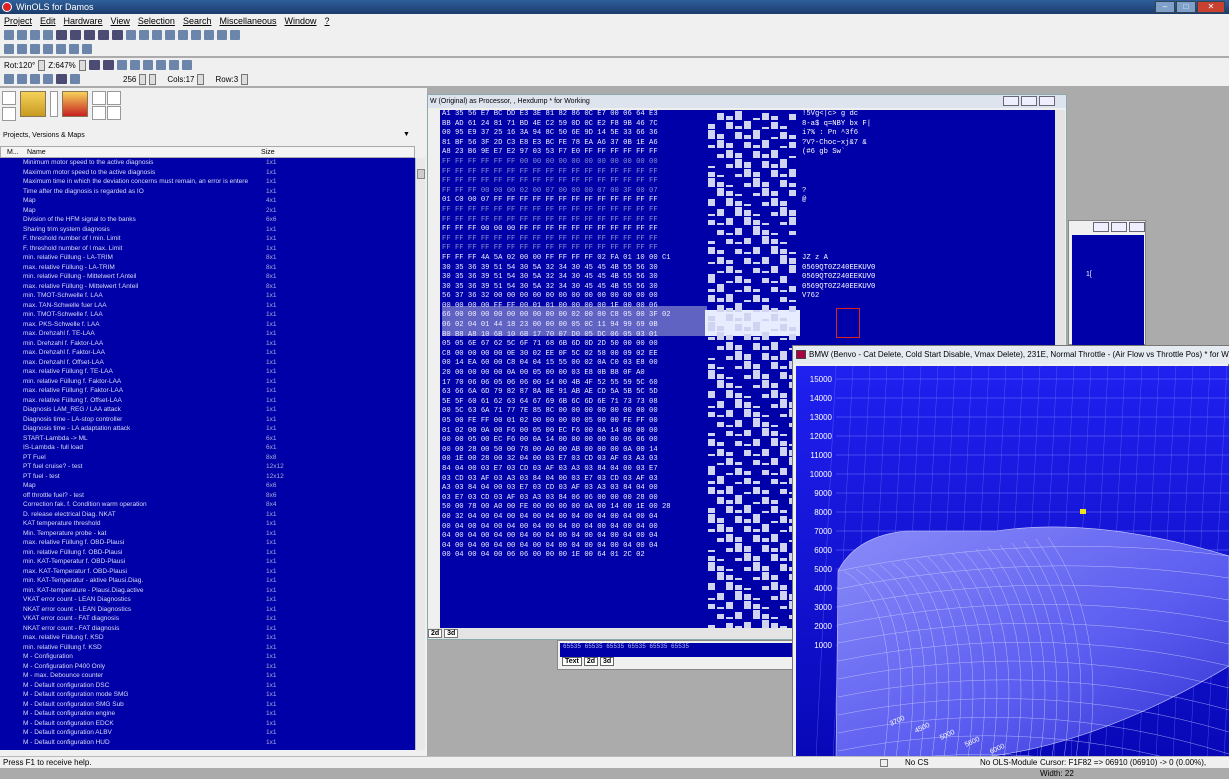 This screenshot has width=1229, height=779. Describe the element at coordinates (61, 79) in the screenshot. I see `color-icon` at that location.